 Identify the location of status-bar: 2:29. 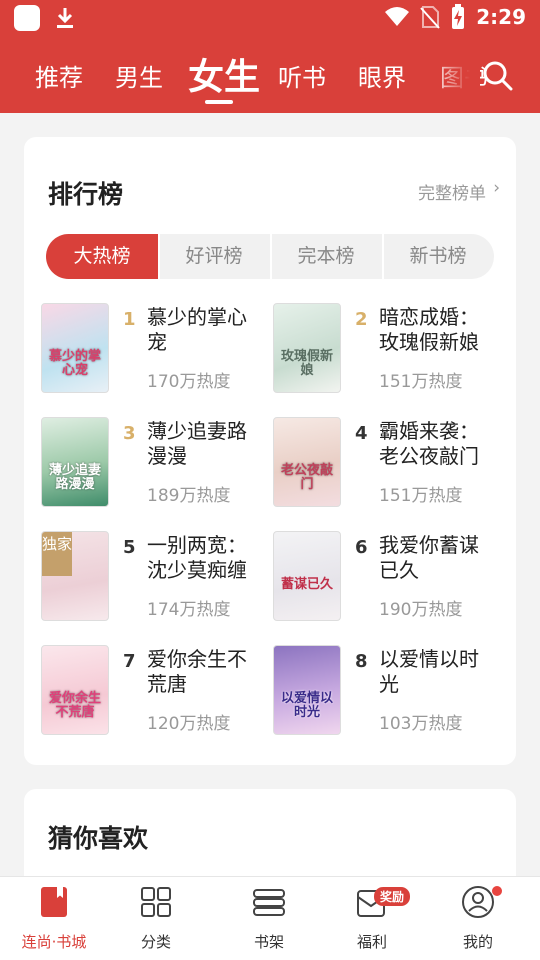
(270, 18).